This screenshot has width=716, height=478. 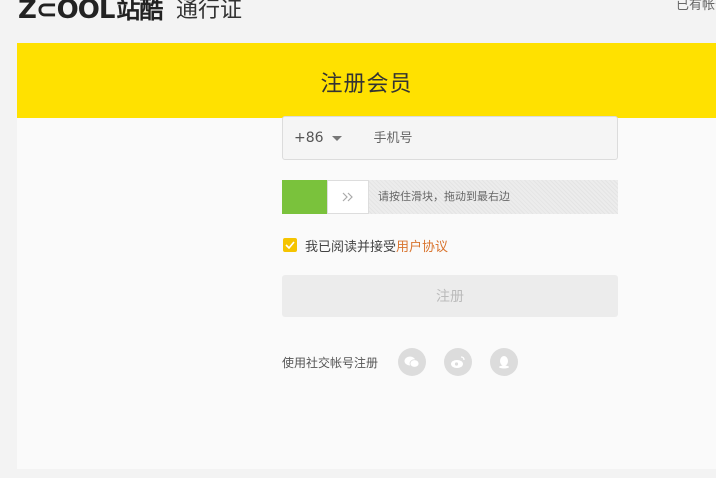 I want to click on slider-progress, so click(x=305, y=197).